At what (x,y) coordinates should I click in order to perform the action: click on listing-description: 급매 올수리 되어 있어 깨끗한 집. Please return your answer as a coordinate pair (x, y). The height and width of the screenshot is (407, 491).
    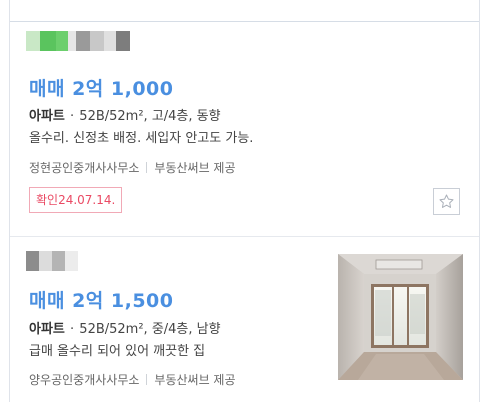
    Looking at the image, I should click on (117, 351).